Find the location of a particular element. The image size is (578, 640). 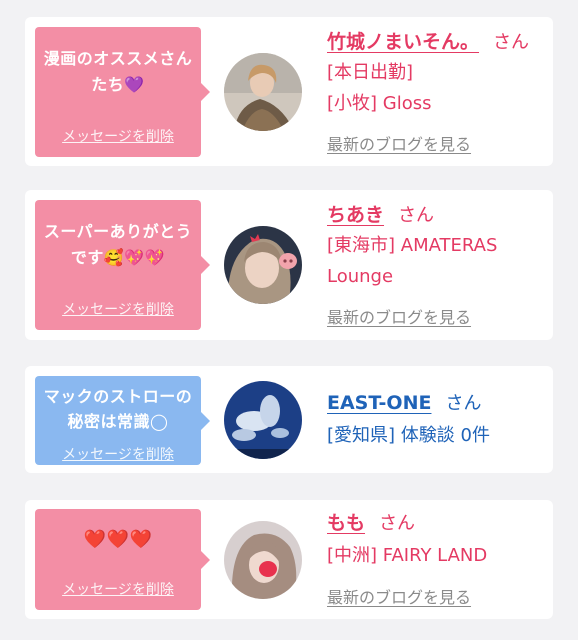

name-line: 竹城ノまいそん。 さん is located at coordinates (436, 42).